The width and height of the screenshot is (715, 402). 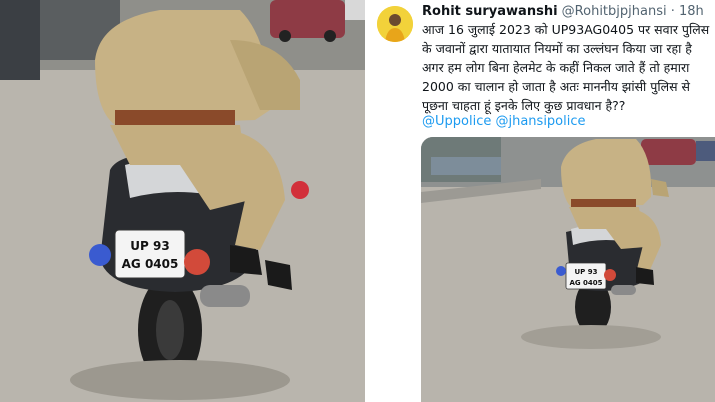 What do you see at coordinates (149, 246) in the screenshot?
I see `plate-text-line1: UP 93` at bounding box center [149, 246].